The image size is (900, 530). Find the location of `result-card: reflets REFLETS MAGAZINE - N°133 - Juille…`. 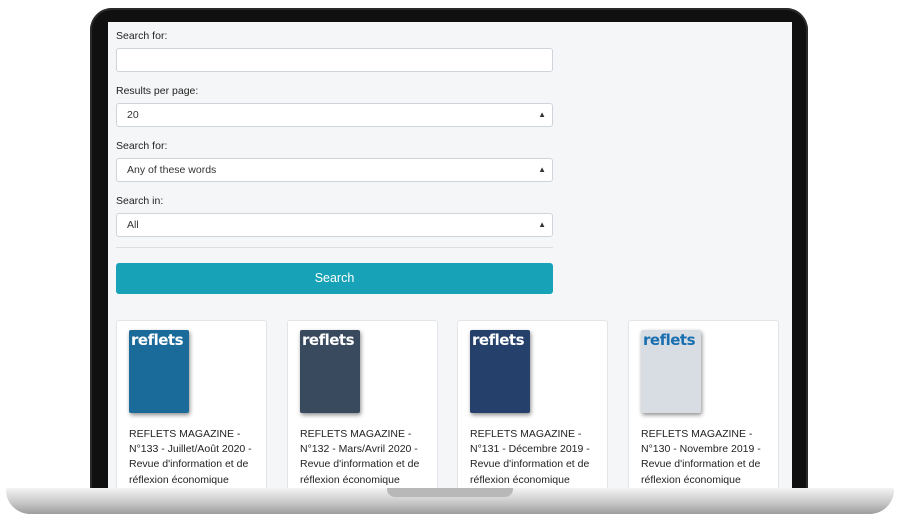

result-card: reflets REFLETS MAGAZINE - N°133 - Juille… is located at coordinates (191, 405).